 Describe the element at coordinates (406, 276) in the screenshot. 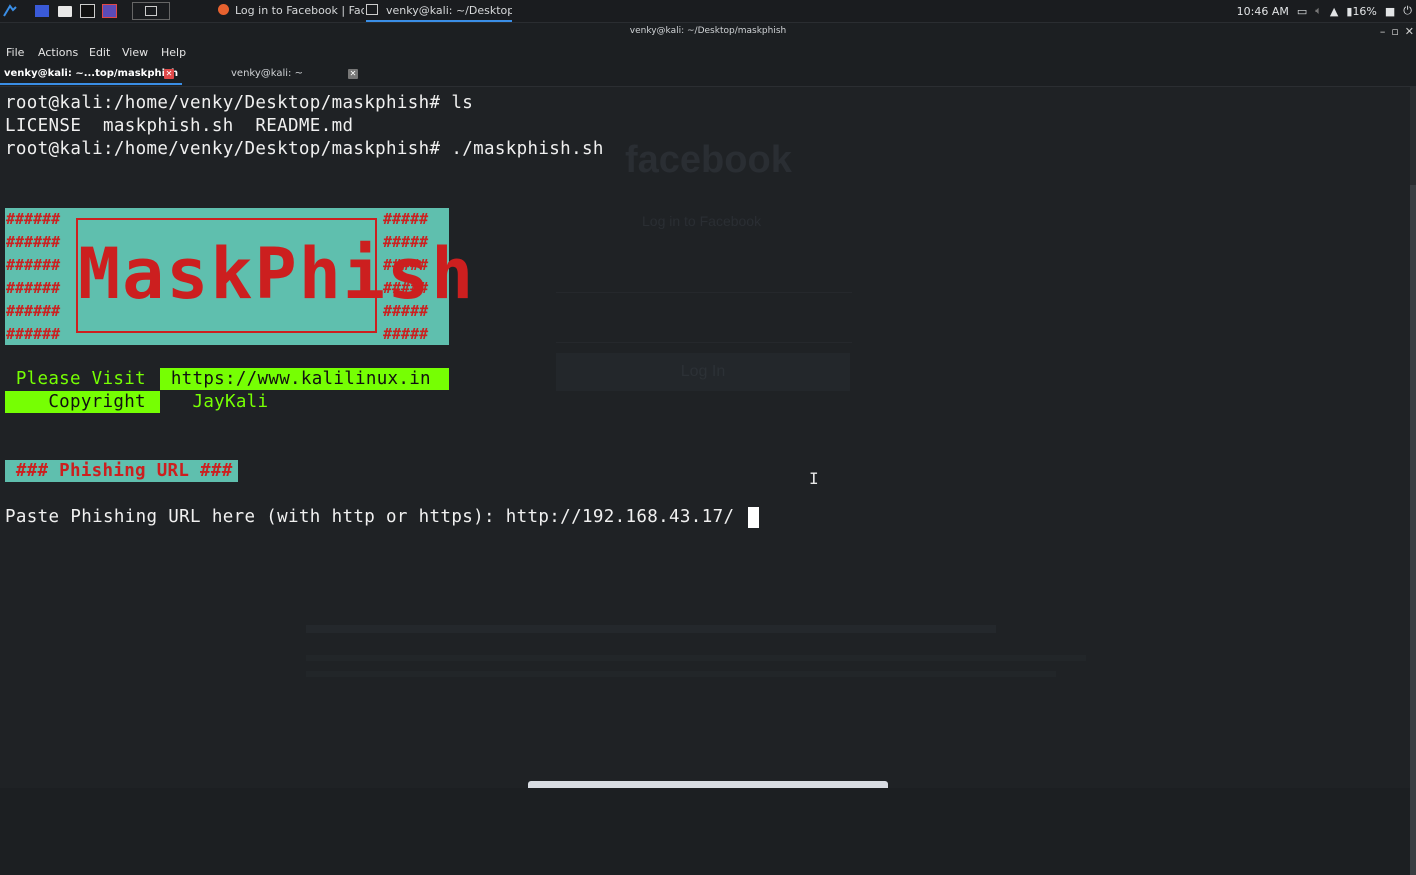

I see `banner-hash-right: ##### ##### ##### ##### ##### #####` at that location.